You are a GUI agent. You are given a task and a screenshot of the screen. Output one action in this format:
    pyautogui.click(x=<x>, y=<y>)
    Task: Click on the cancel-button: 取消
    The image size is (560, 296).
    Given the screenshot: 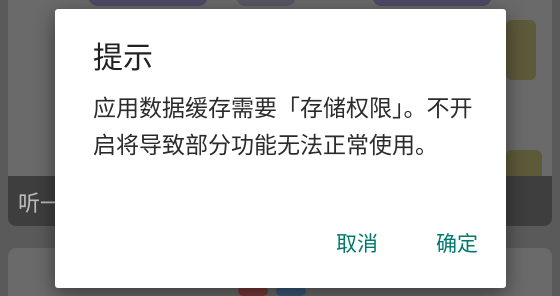 What is the action you would take?
    pyautogui.click(x=357, y=243)
    